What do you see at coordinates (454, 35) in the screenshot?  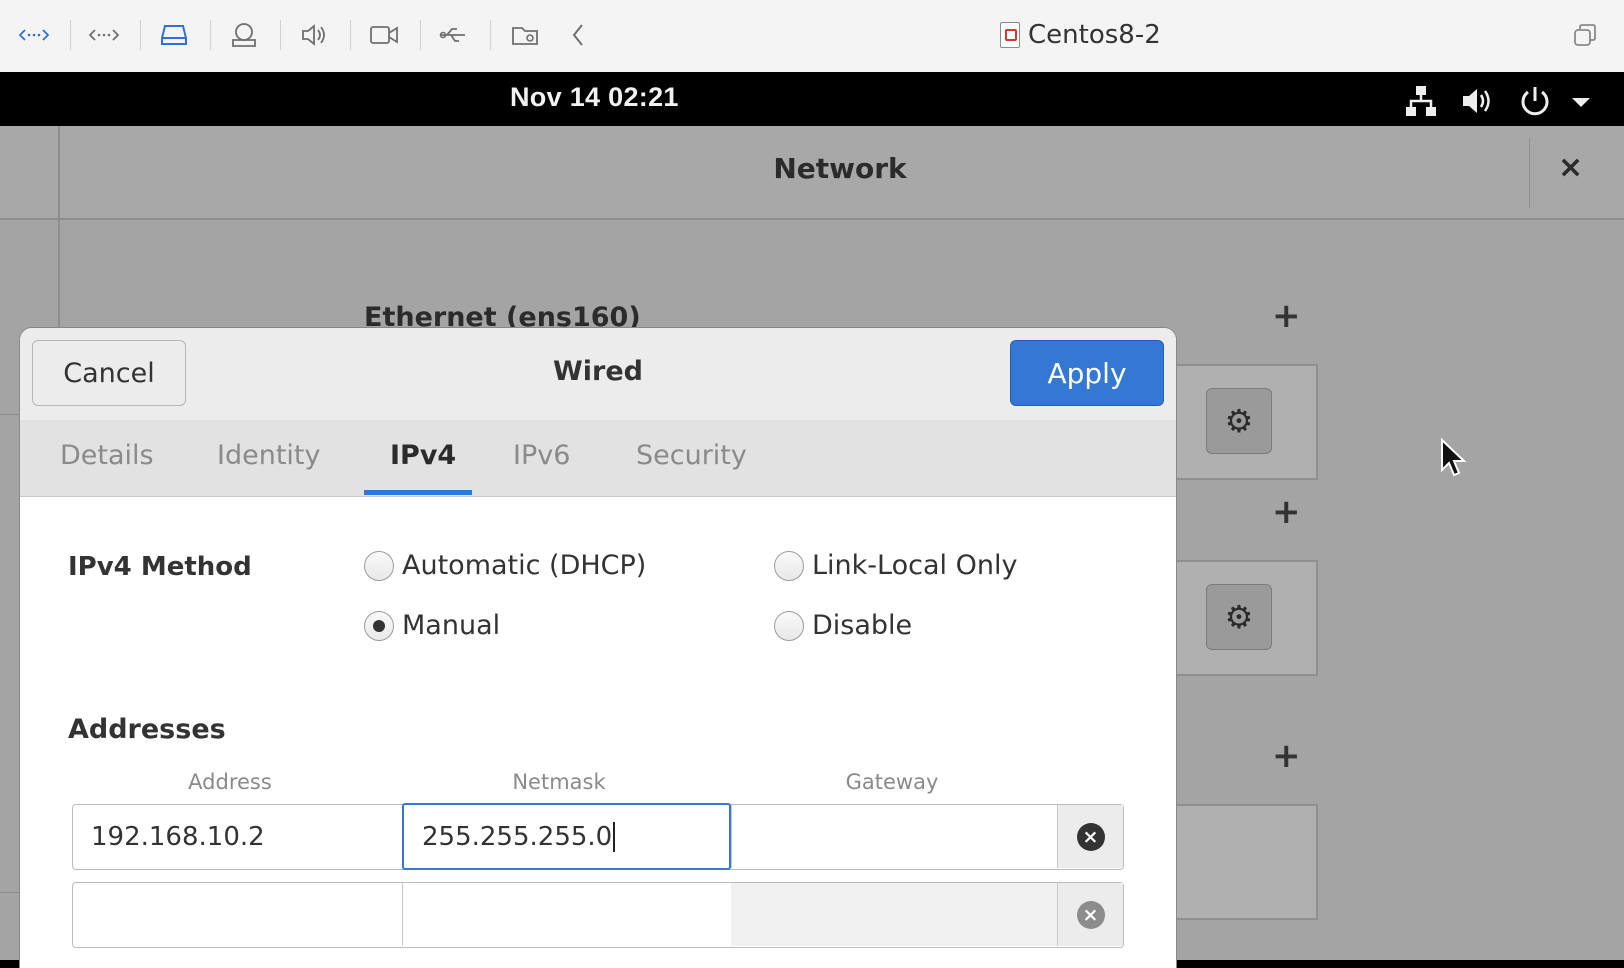 I see `usb-icon` at bounding box center [454, 35].